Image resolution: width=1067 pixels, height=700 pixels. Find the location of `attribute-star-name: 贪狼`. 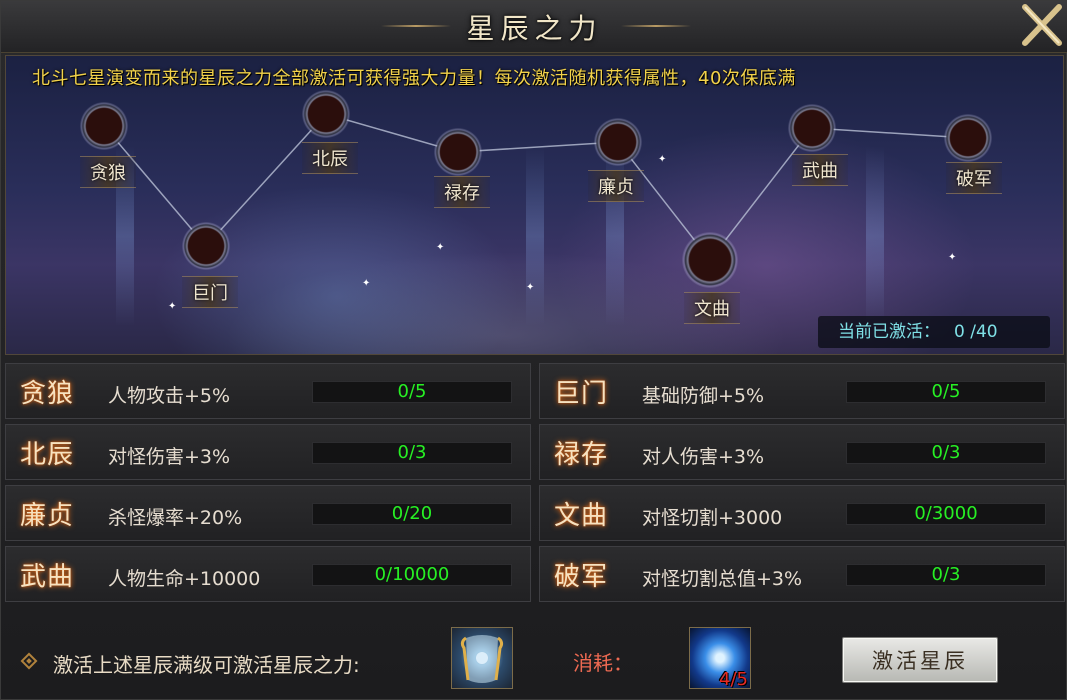

attribute-star-name: 贪狼 is located at coordinates (47, 394).